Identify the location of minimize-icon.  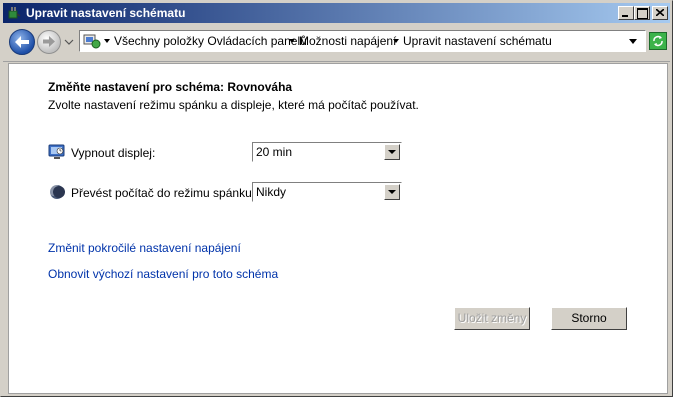
(625, 16).